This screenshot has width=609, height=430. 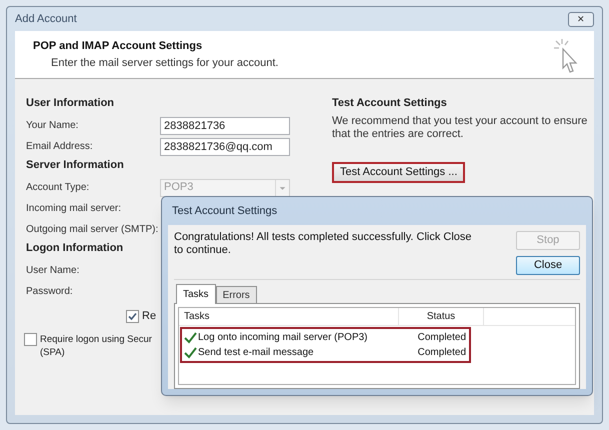 What do you see at coordinates (256, 353) in the screenshot?
I see `task-name: Send test e-mail message` at bounding box center [256, 353].